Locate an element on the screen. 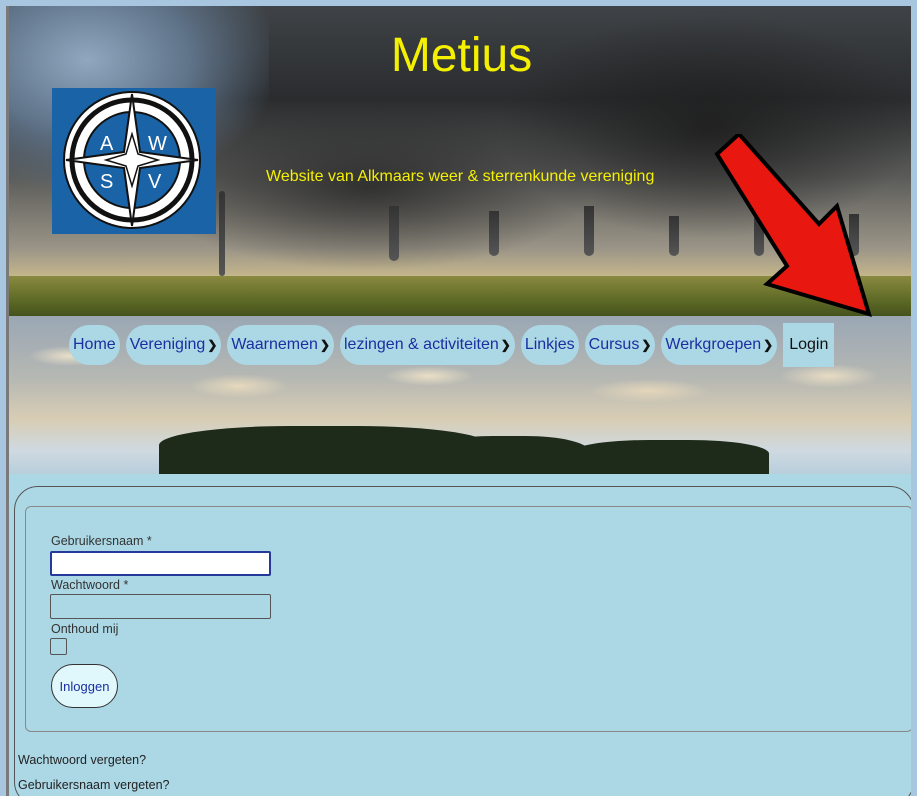 This screenshot has height=796, width=917. login-button: Inloggen is located at coordinates (84, 686).